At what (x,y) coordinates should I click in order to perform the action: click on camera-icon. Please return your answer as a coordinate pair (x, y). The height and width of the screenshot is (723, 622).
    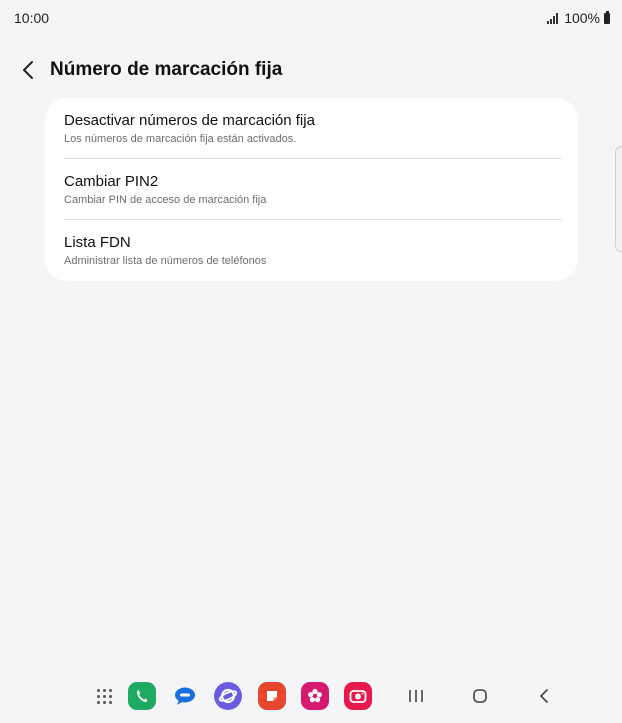
    Looking at the image, I should click on (358, 696).